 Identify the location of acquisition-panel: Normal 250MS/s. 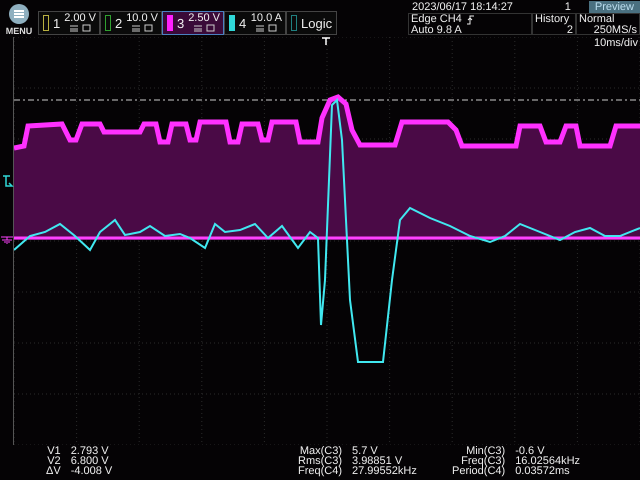
(608, 24).